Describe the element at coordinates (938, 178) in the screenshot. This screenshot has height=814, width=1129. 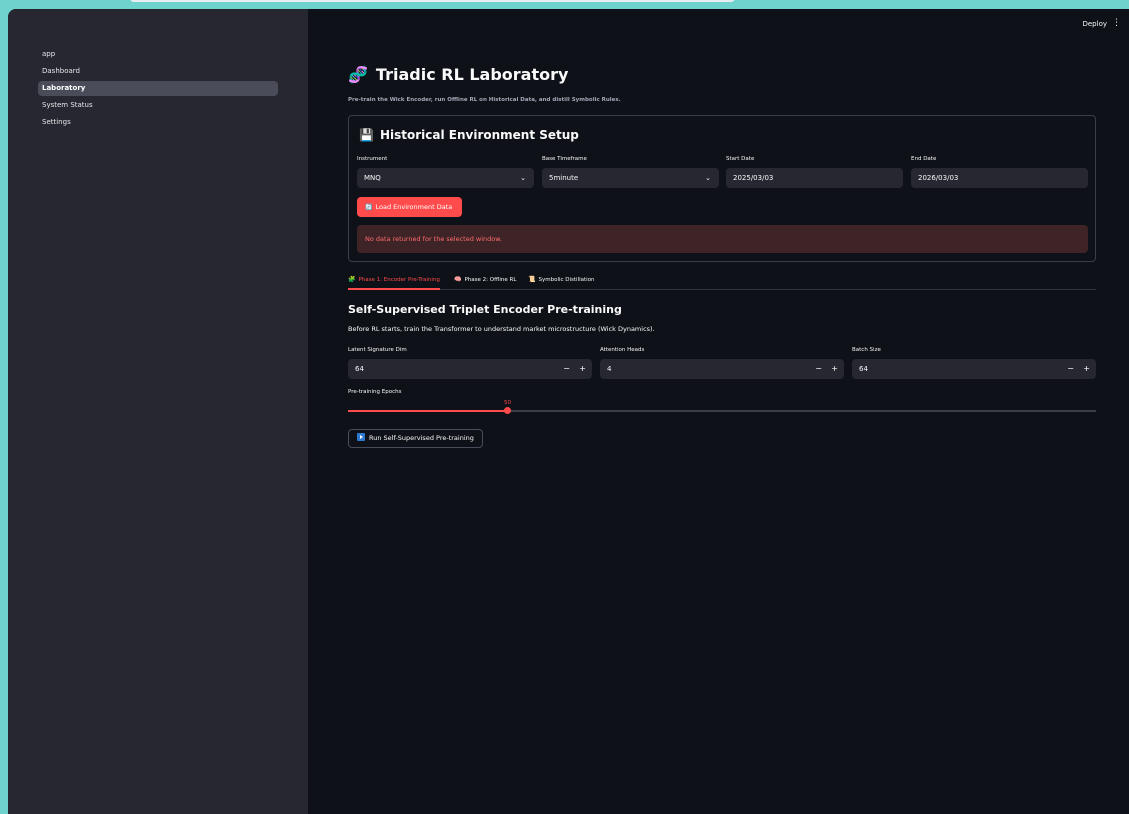
I see `end-date-value: 2026/03/03` at that location.